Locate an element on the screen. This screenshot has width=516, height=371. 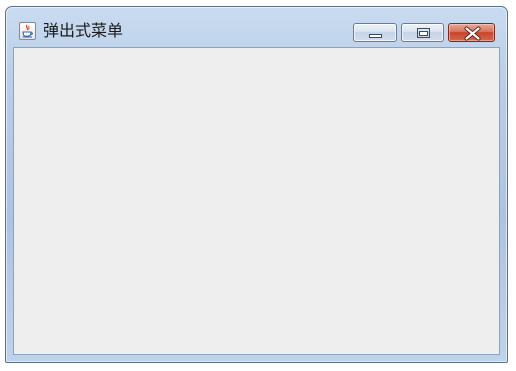
close-button is located at coordinates (471, 32).